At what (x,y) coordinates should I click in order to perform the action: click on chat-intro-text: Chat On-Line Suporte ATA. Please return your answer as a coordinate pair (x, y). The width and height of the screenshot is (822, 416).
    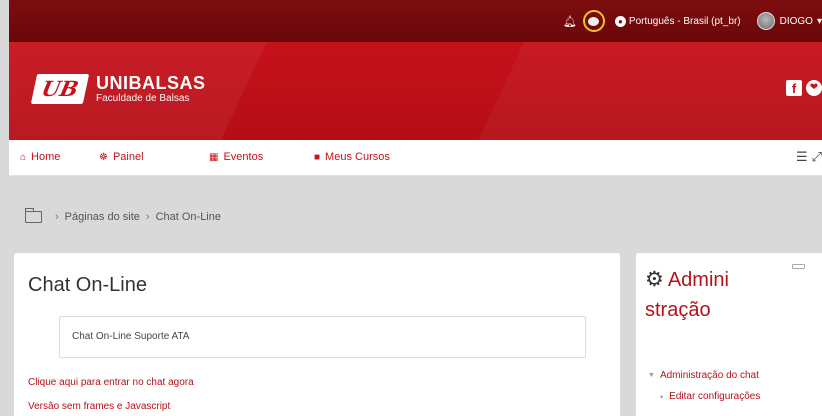
    Looking at the image, I should click on (131, 336).